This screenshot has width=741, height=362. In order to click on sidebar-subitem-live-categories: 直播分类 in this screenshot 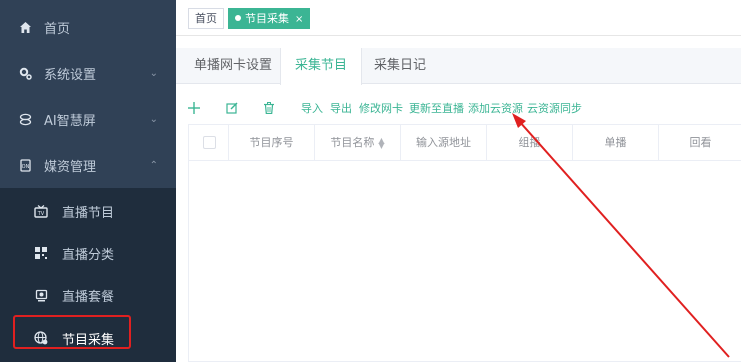, I will do `click(88, 253)`.